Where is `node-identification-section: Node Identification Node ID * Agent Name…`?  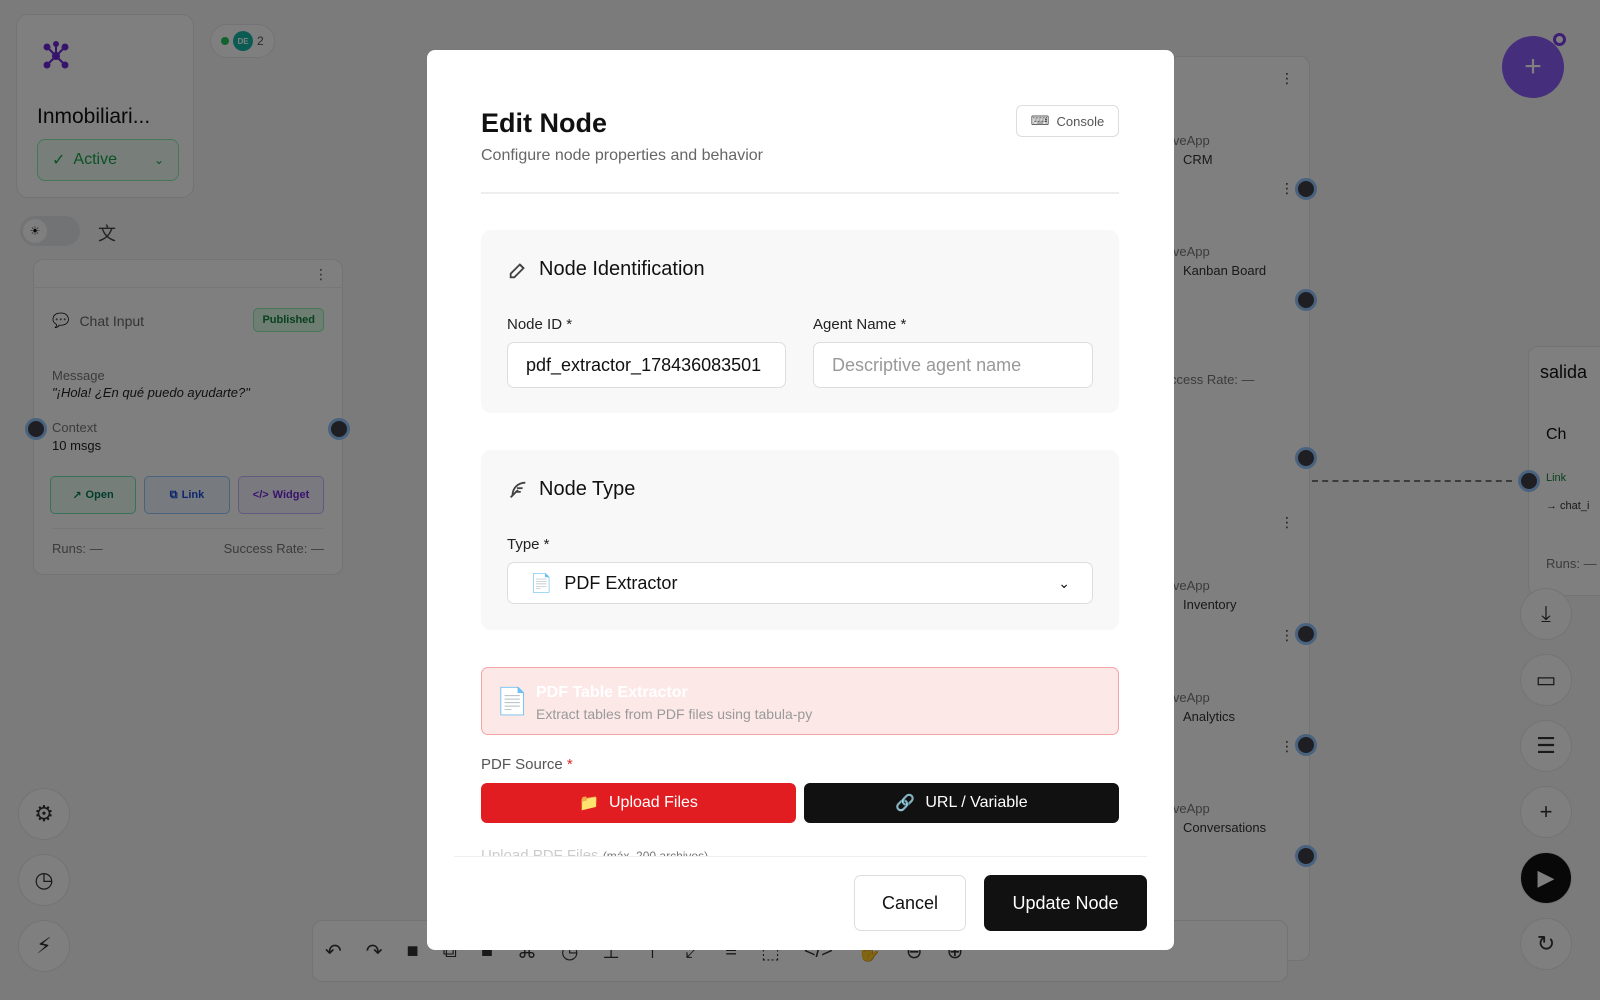 node-identification-section: Node Identification Node ID * Agent Name… is located at coordinates (800, 321).